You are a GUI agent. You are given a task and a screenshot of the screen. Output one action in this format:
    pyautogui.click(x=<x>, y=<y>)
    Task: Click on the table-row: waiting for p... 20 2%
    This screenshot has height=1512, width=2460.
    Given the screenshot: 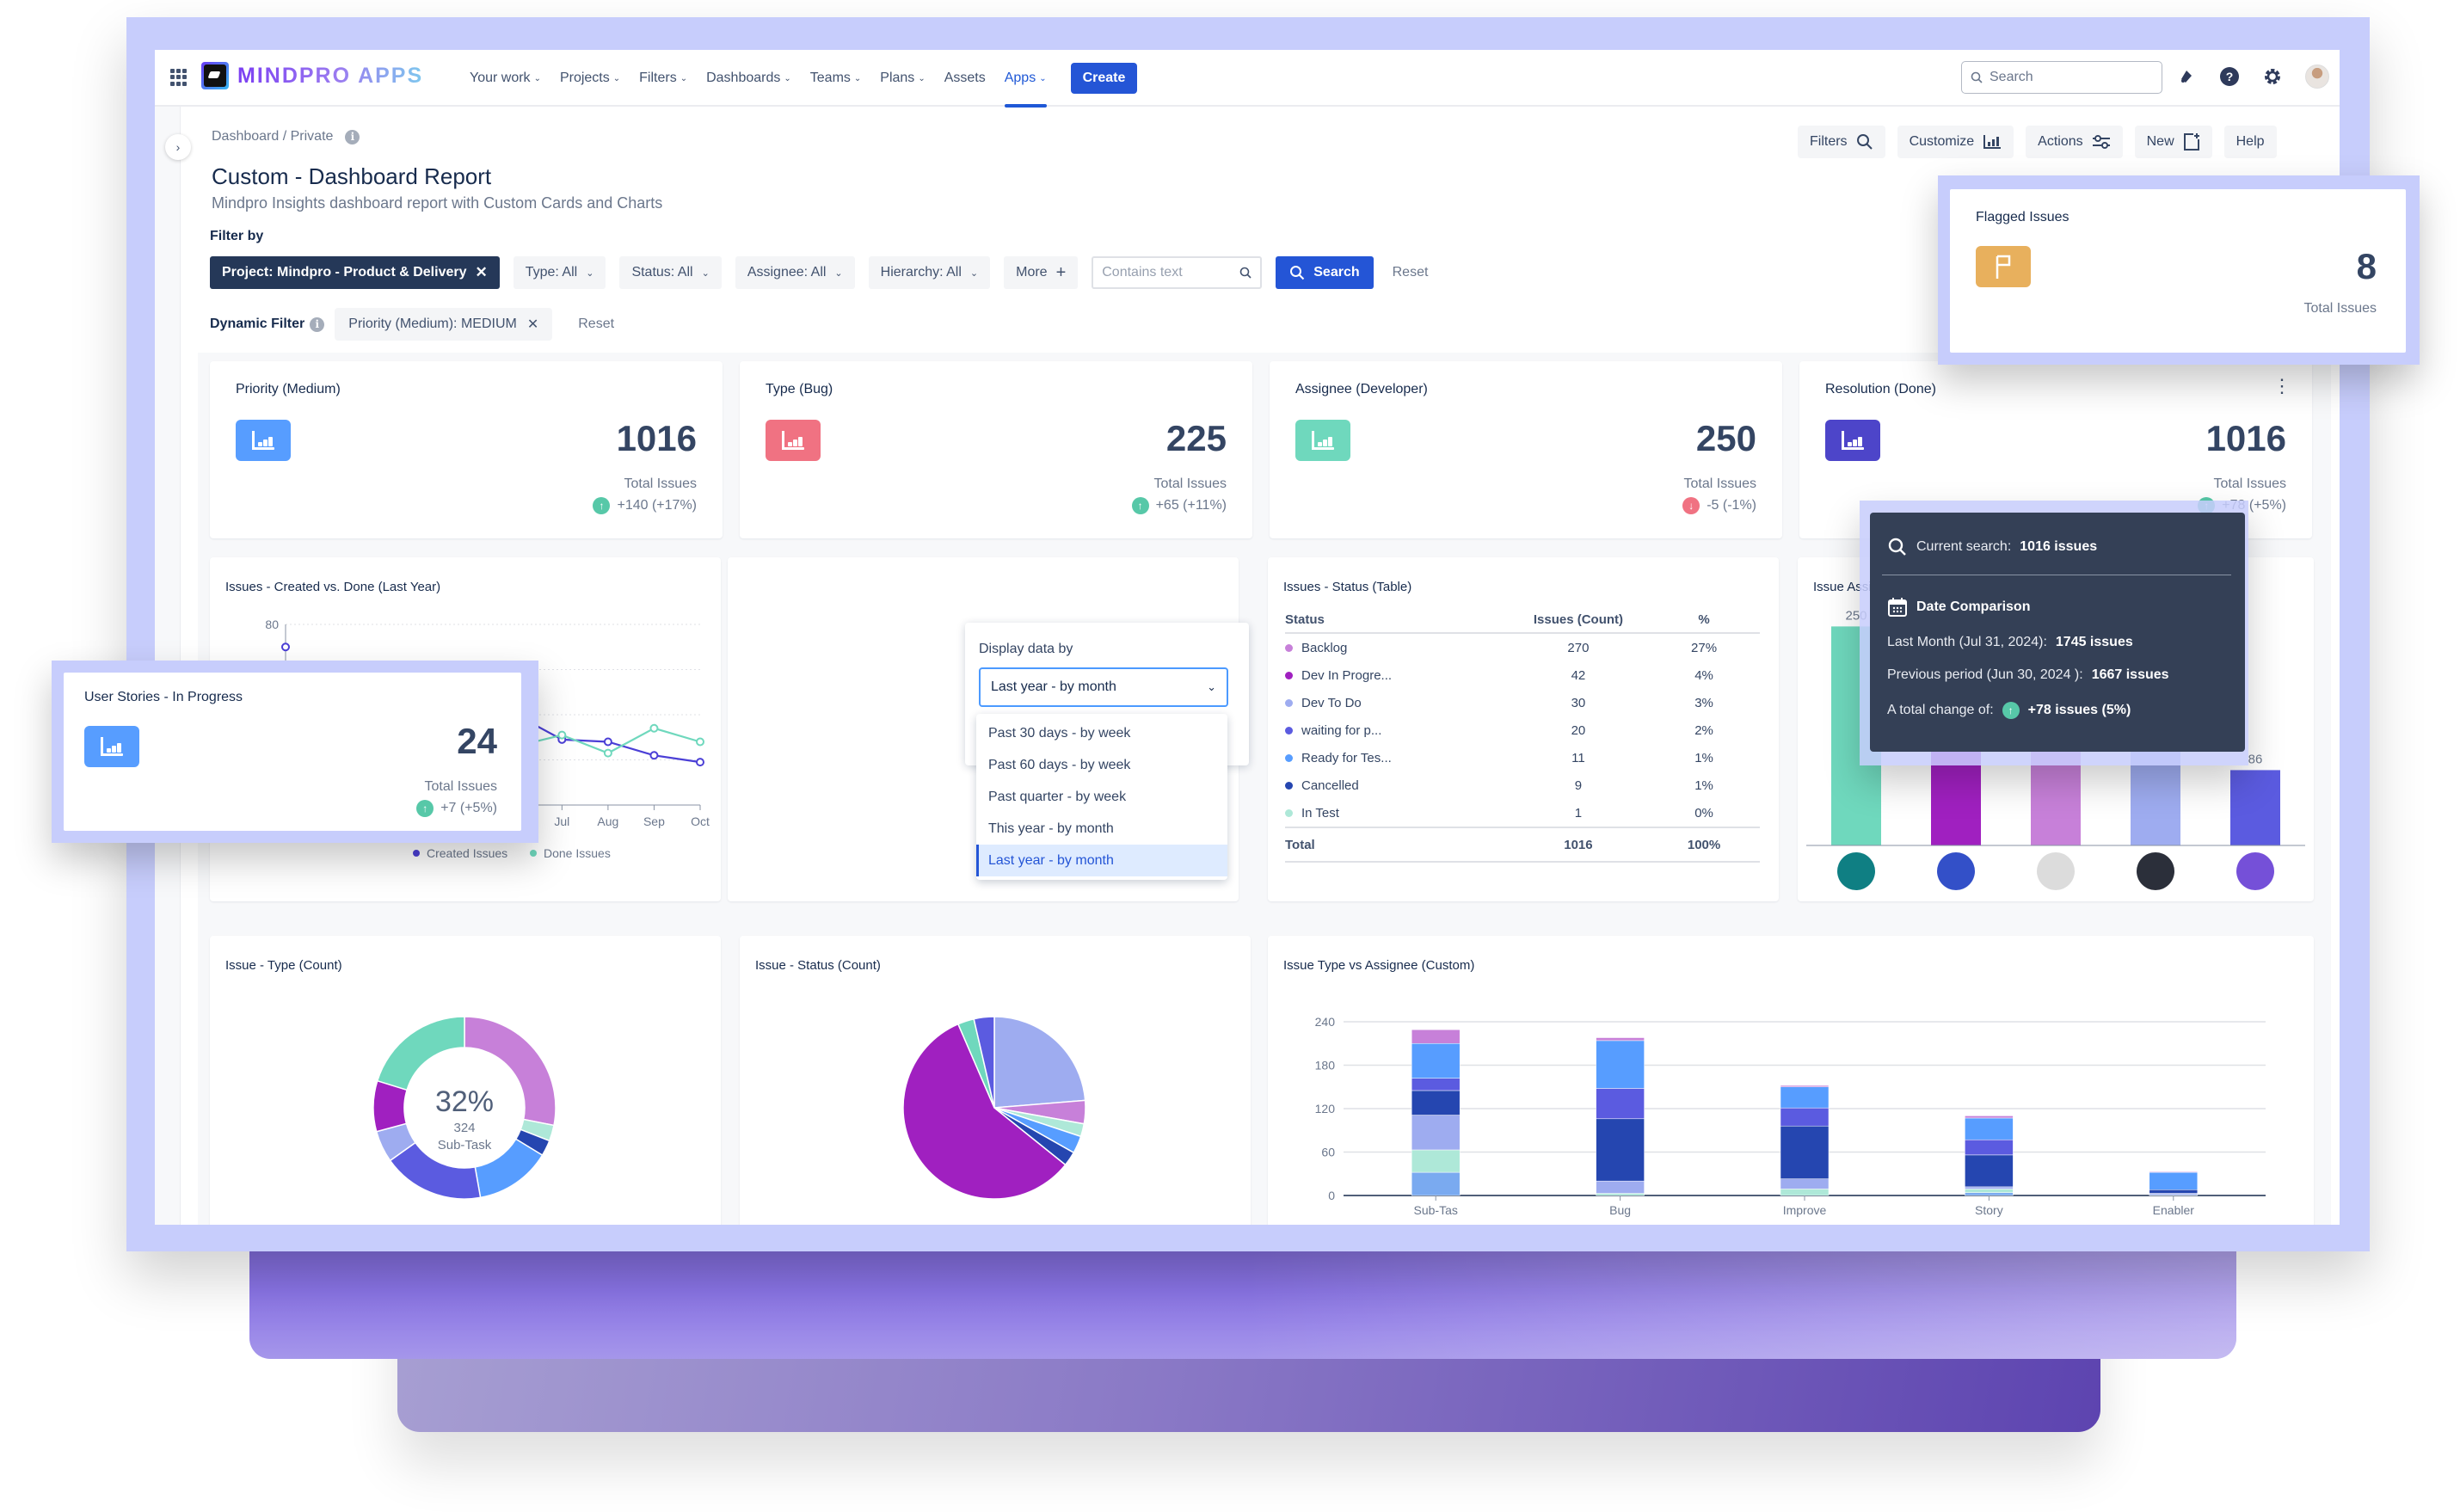 What is the action you would take?
    pyautogui.click(x=1522, y=730)
    